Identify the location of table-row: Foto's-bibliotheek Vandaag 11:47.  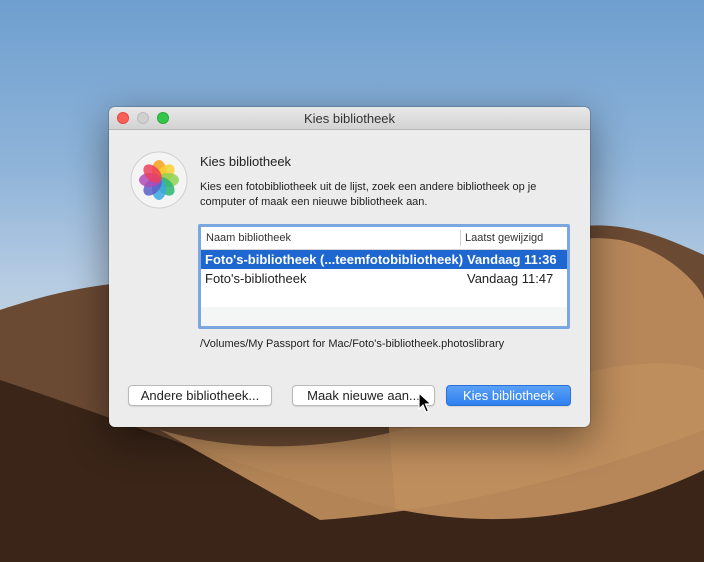
(384, 278).